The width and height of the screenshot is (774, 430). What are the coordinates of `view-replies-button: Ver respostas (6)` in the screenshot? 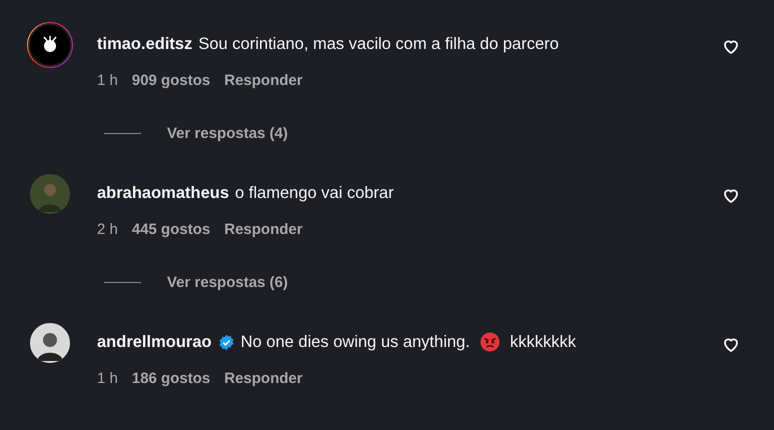 It's located at (227, 282).